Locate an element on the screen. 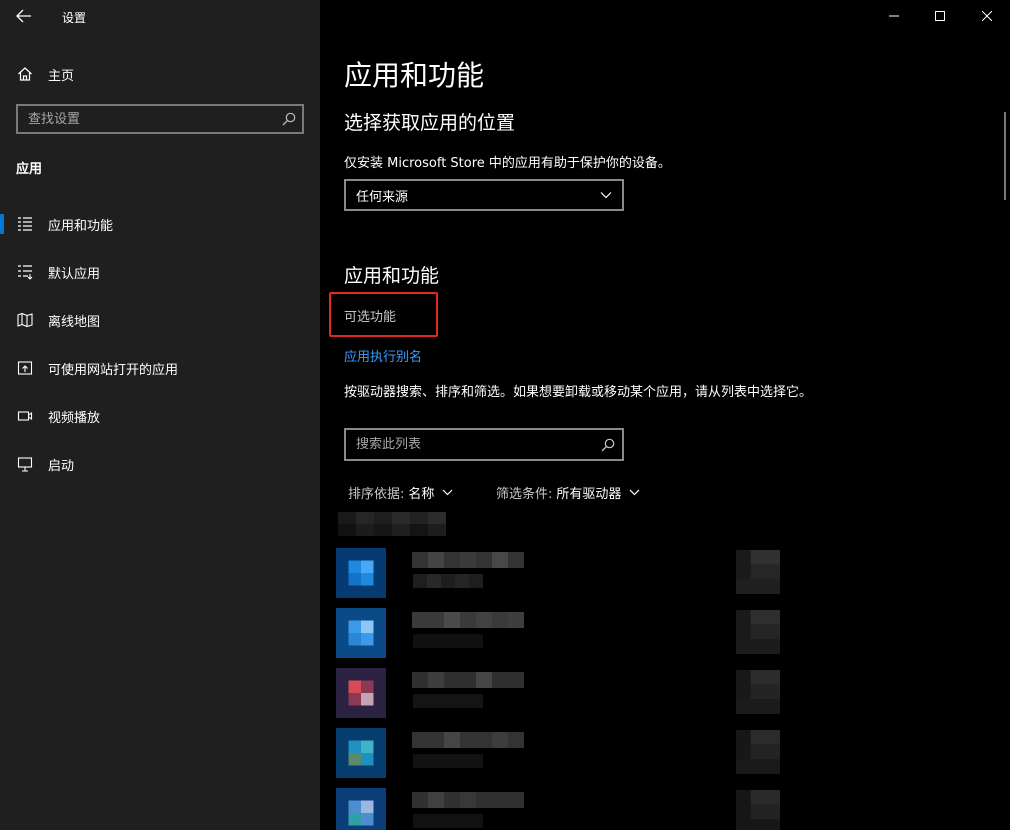 The image size is (1010, 830). arrow-left-icon is located at coordinates (23, 16).